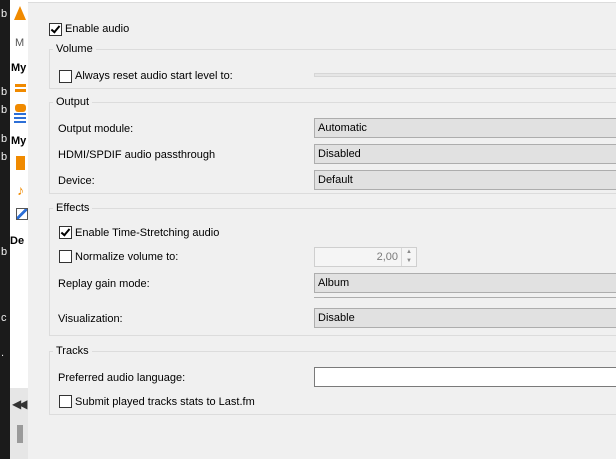  I want to click on spin-arrows-icon: ▲ ▼, so click(408, 257).